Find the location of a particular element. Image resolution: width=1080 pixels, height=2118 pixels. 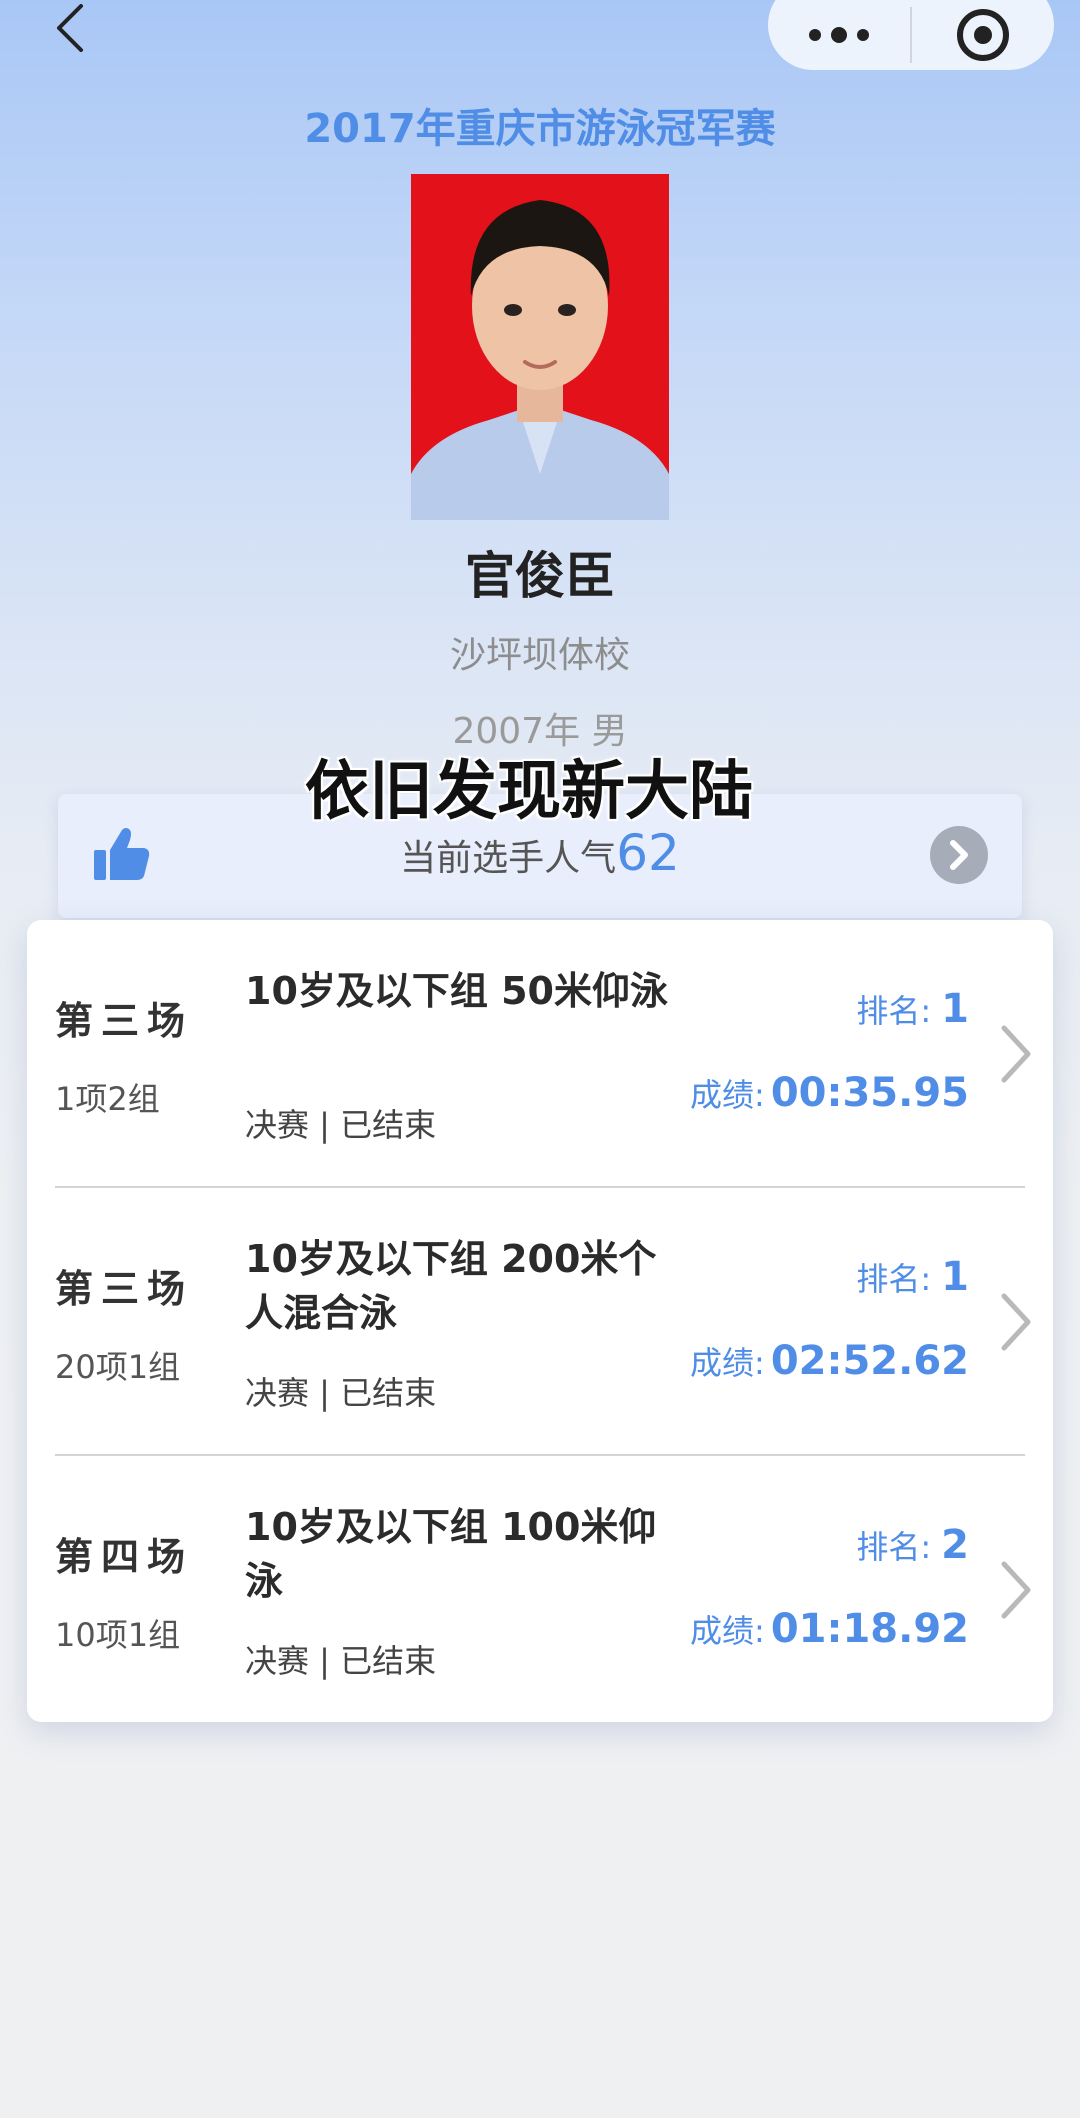

group-label: 1项2组 is located at coordinates (107, 1099).